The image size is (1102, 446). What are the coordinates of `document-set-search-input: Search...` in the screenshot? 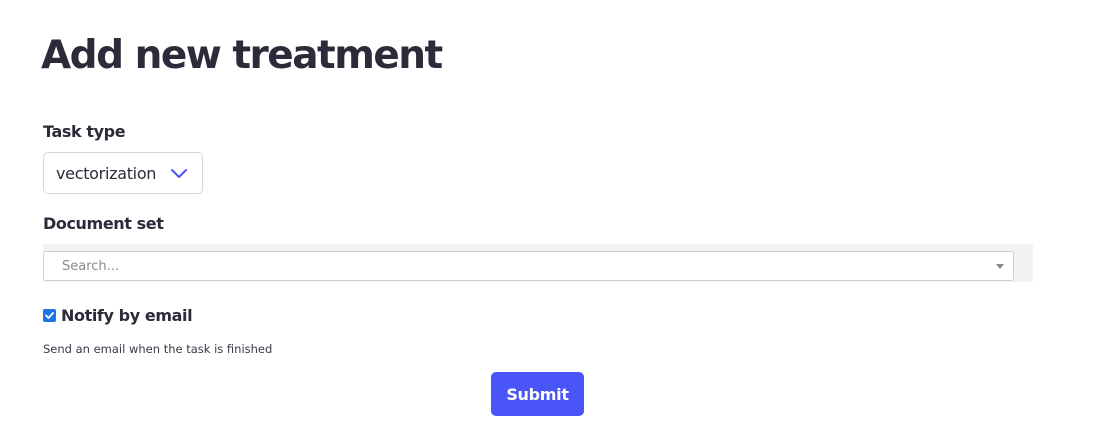 It's located at (528, 266).